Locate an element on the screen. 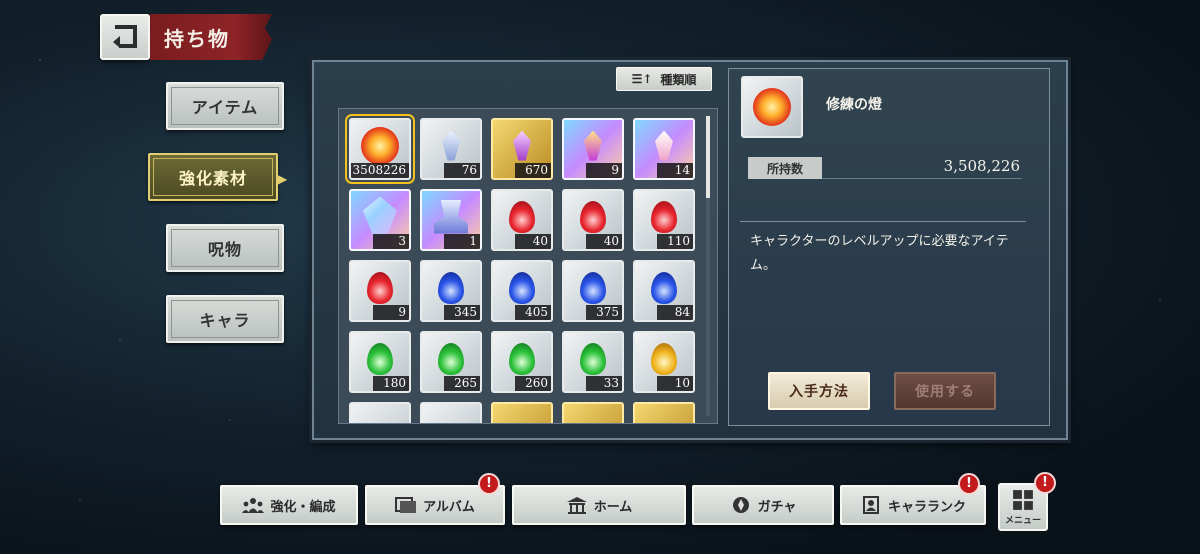  detail-divider is located at coordinates (883, 221).